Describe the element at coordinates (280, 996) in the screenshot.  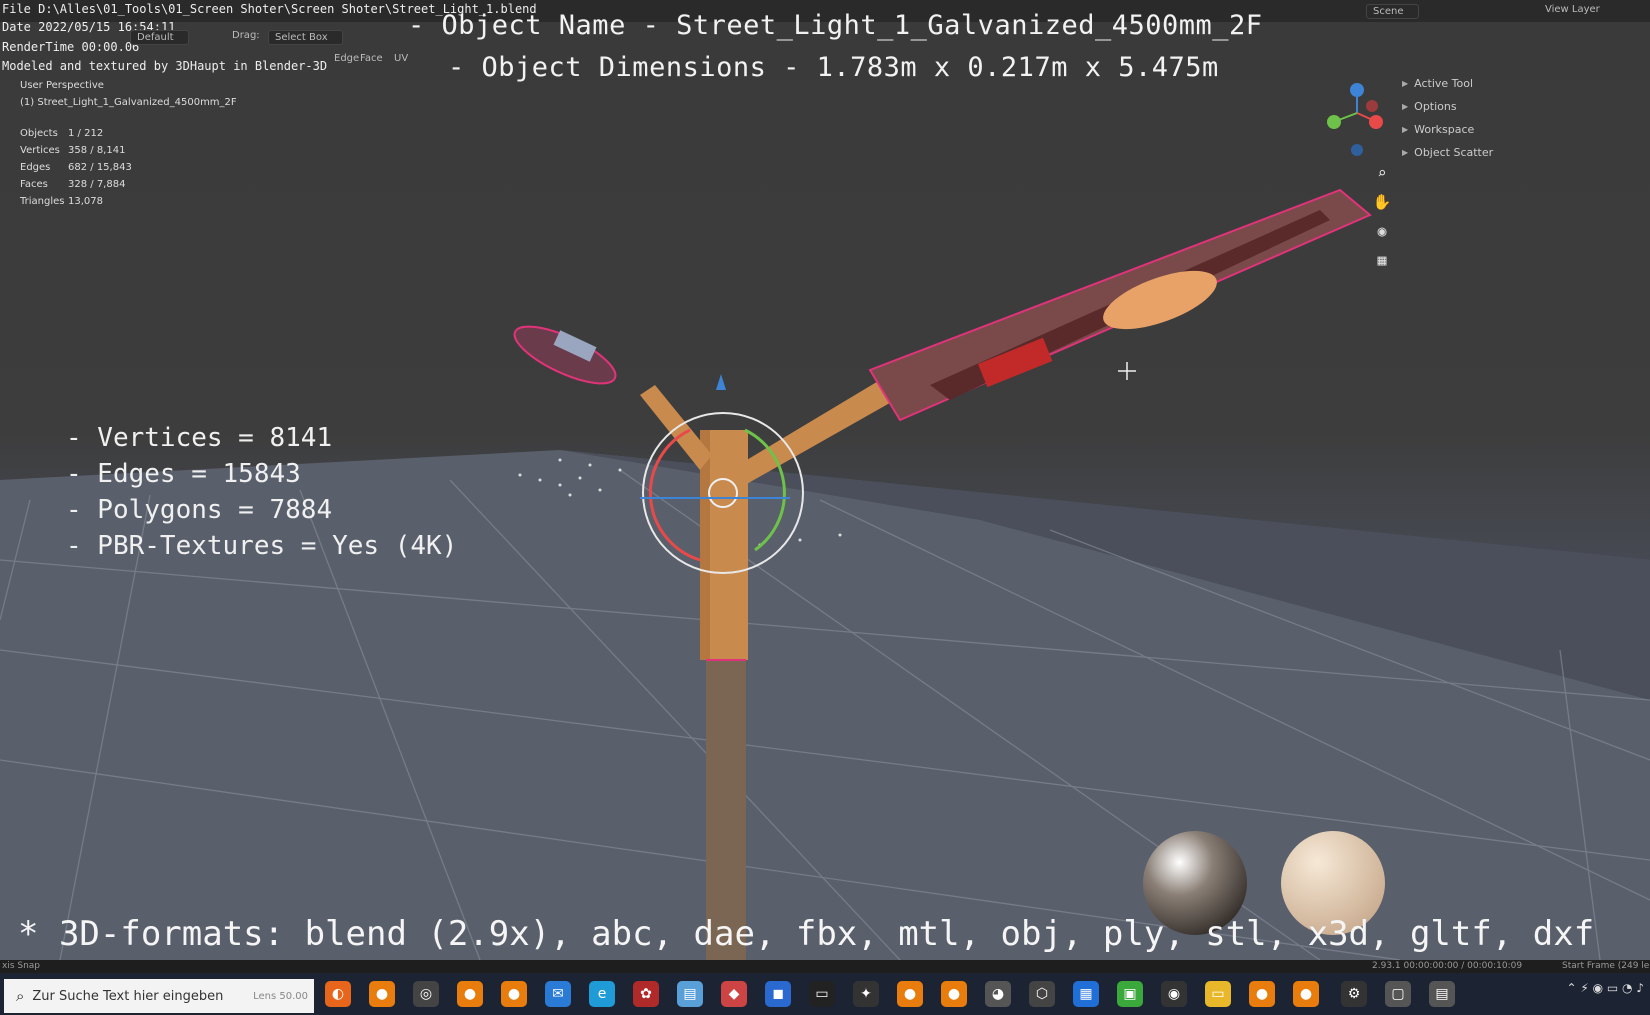
I see `lens-text: Lens 50.00` at that location.